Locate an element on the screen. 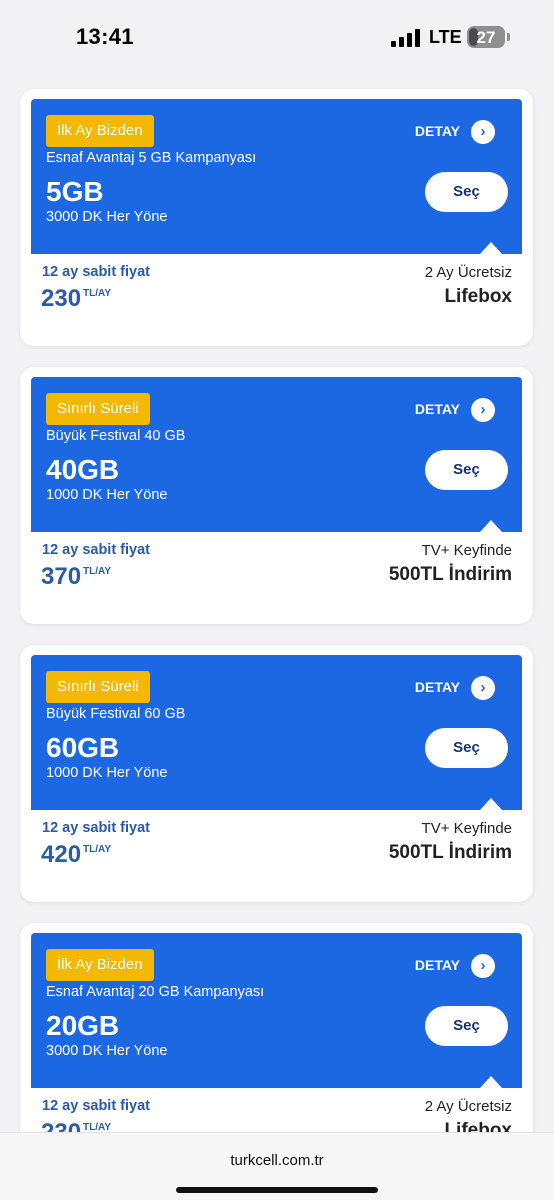  extra-benefit-line2: Lifebox is located at coordinates (478, 296).